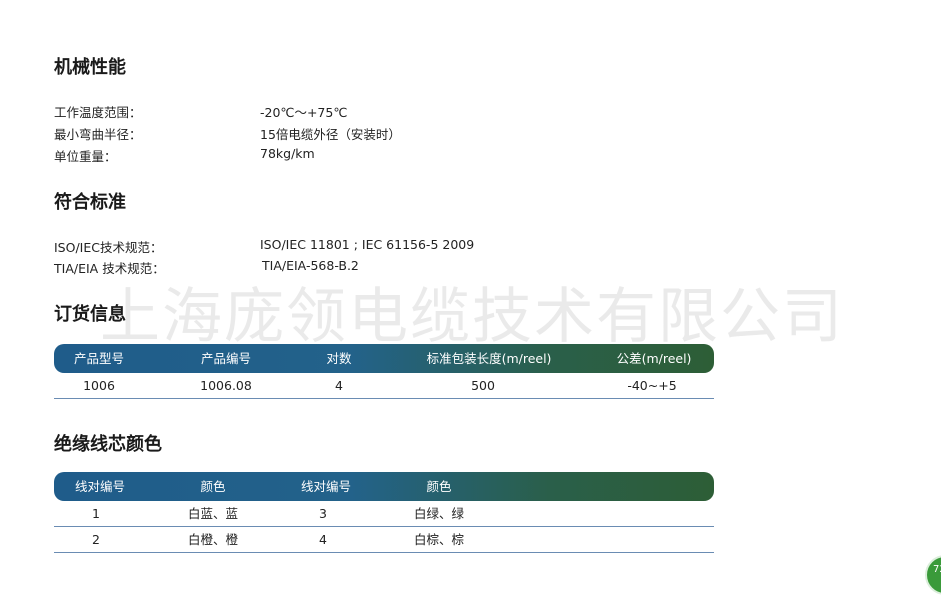 Image resolution: width=941 pixels, height=595 pixels. Describe the element at coordinates (439, 513) in the screenshot. I see `colors-cell-color: 白绿、绿` at that location.